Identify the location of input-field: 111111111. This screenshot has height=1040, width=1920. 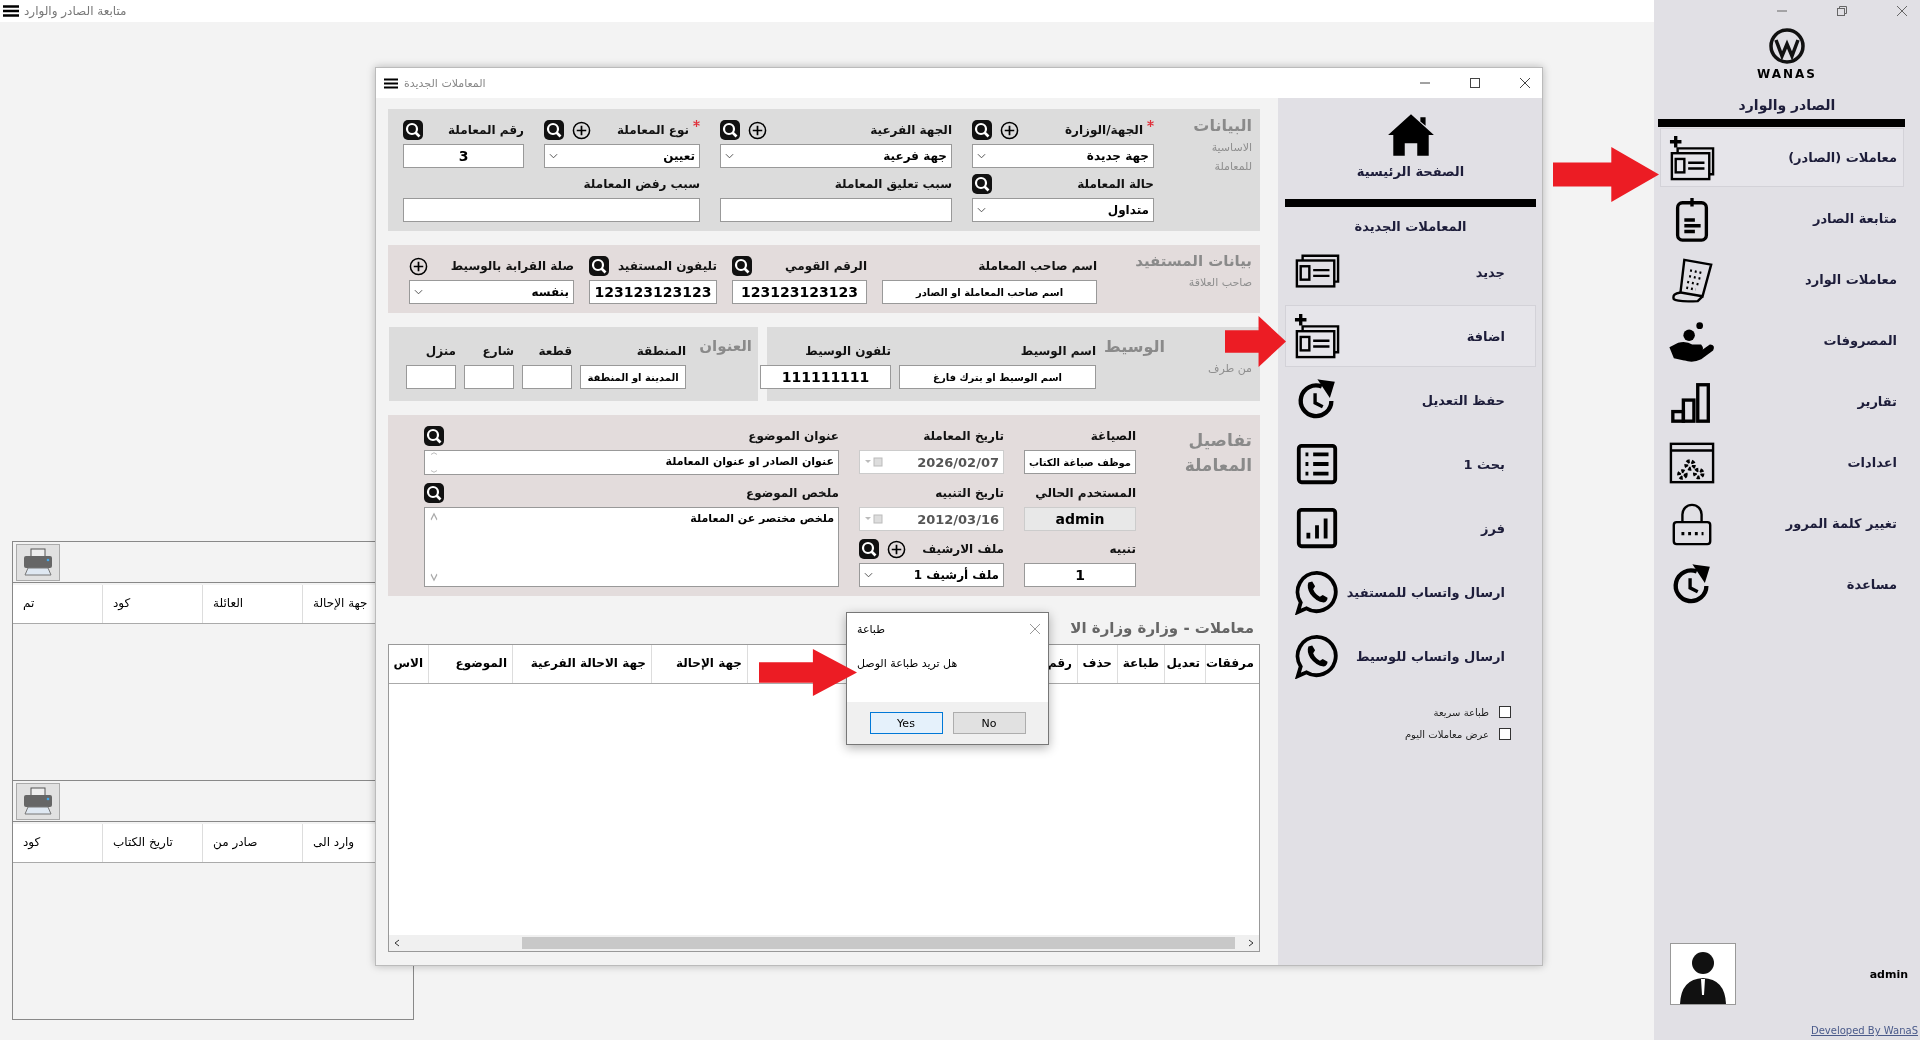
(825, 377).